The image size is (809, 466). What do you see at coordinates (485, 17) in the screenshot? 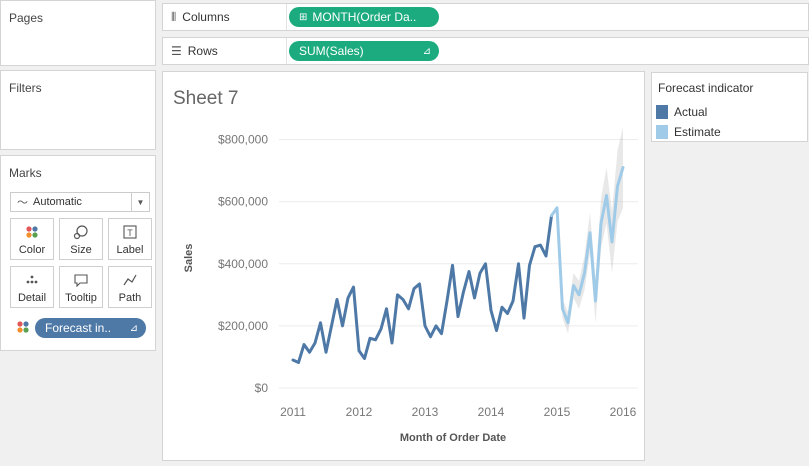
I see `columns-shelf: ⦀ Columns ⊞ MONTH(Order Da..` at bounding box center [485, 17].